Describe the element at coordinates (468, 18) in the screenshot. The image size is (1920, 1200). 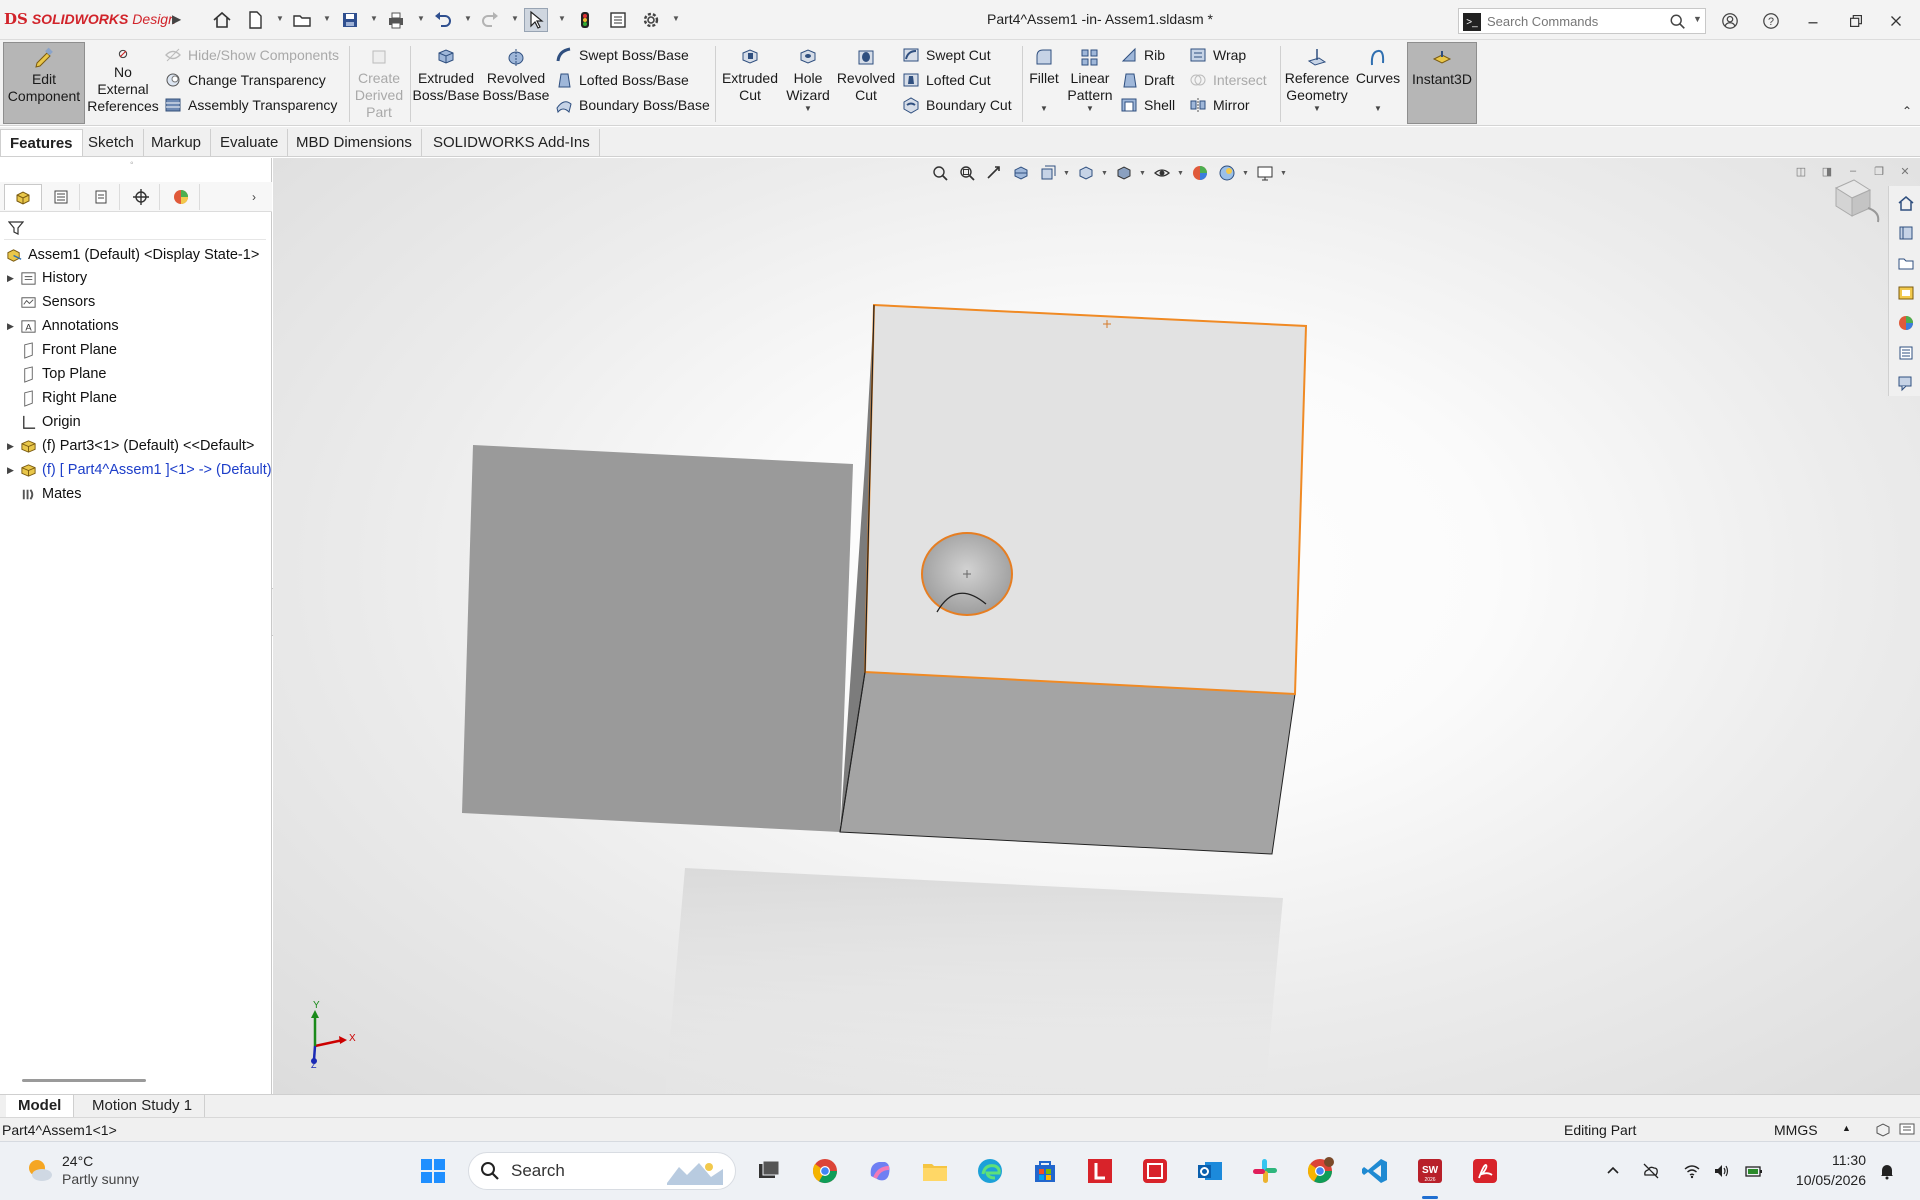
I see `undo-dropdown-icon: ▼` at that location.